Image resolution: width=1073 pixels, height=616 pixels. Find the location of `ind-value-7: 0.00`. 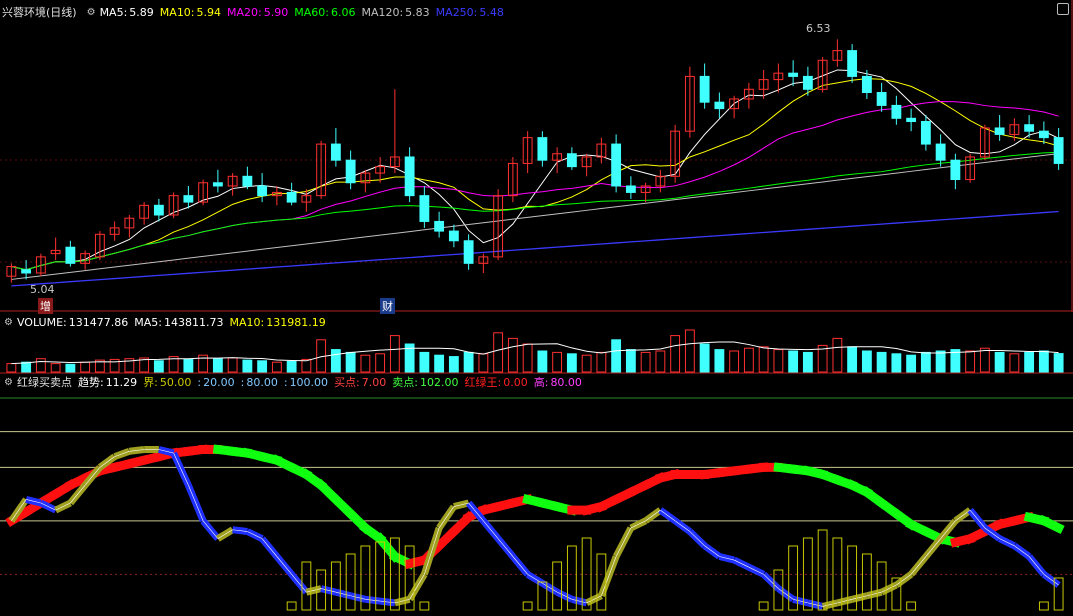

ind-value-7: 0.00 is located at coordinates (515, 382).